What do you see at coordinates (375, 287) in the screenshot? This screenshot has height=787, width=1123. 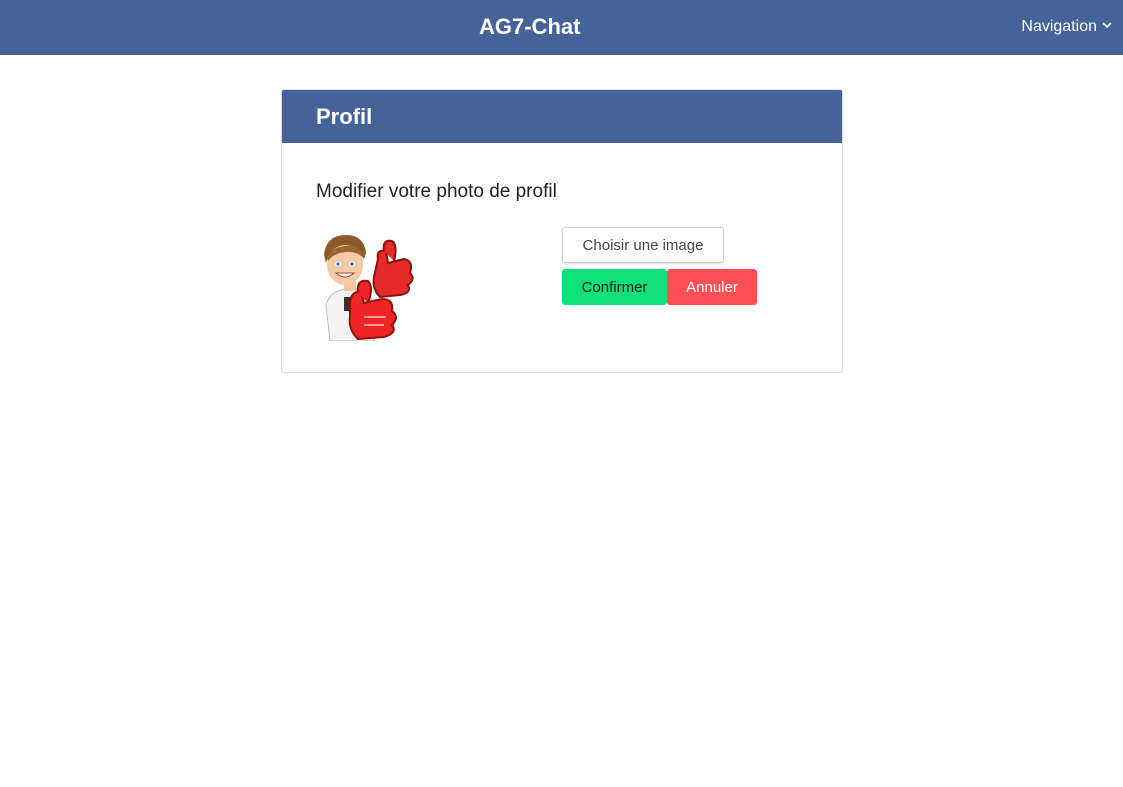 I see `profile-avatar-image` at bounding box center [375, 287].